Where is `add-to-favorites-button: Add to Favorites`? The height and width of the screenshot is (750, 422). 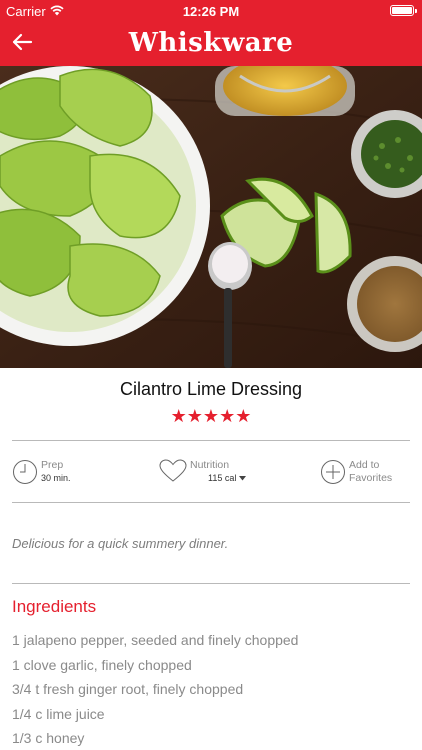 add-to-favorites-button: Add to Favorites is located at coordinates (356, 474).